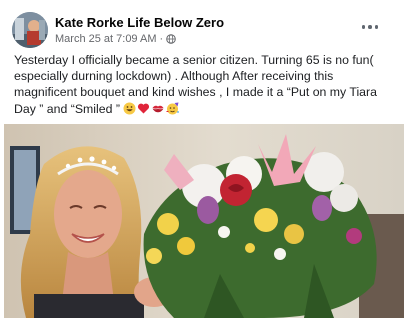 This screenshot has height=321, width=407. I want to click on post-text-last-line: Day ” and “Smiled ”, so click(205, 109).